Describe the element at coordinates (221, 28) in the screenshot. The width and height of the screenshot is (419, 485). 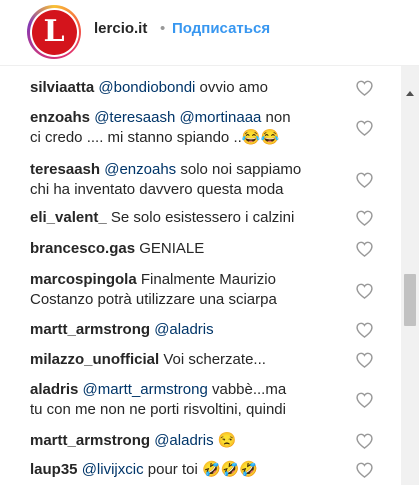
I see `follow-button: Подписаться` at that location.